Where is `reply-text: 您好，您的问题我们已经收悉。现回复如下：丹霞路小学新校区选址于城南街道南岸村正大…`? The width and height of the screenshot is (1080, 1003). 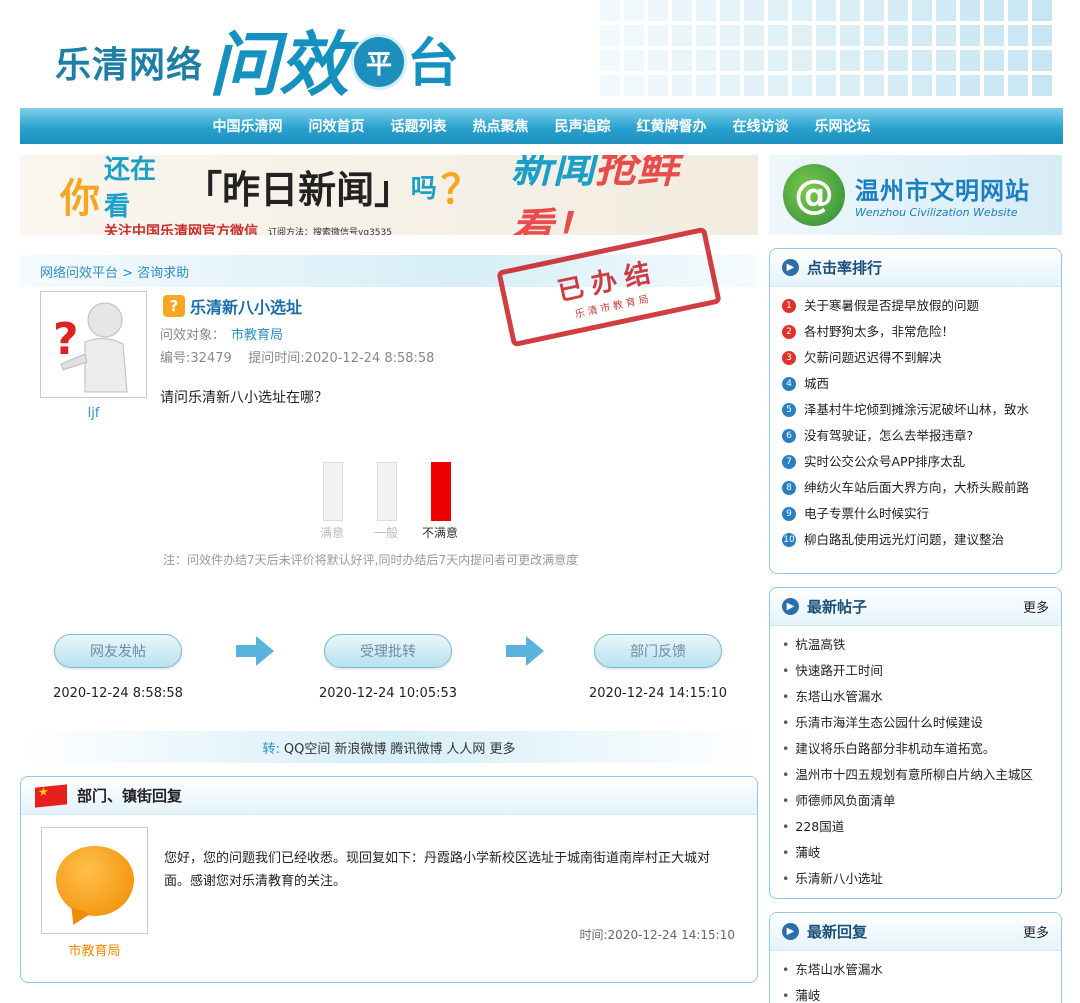 reply-text: 您好，您的问题我们已经收悉。现回复如下：丹霞路小学新校区选址于城南街道南岸村正大… is located at coordinates (437, 870).